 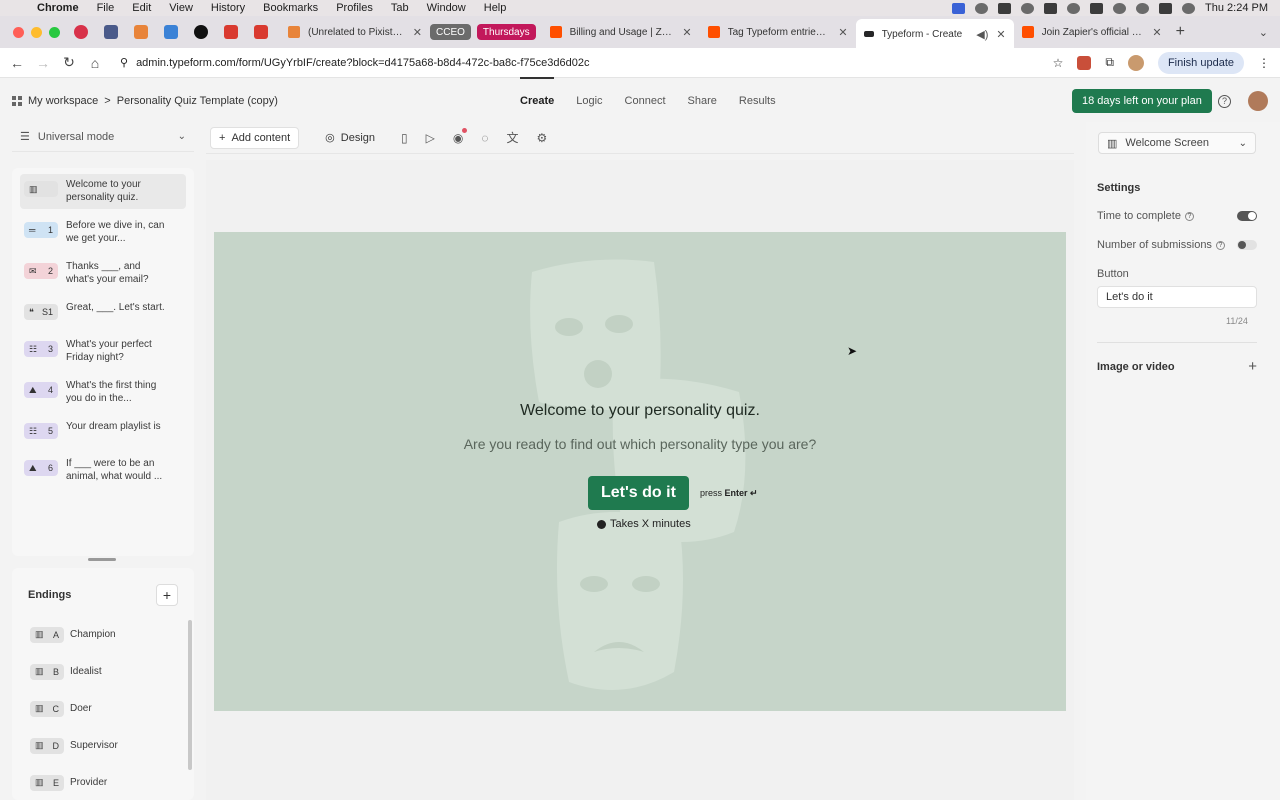 What do you see at coordinates (103, 351) in the screenshot?
I see `question-item-3: ☷ 3 What's your perfect Friday night?` at bounding box center [103, 351].